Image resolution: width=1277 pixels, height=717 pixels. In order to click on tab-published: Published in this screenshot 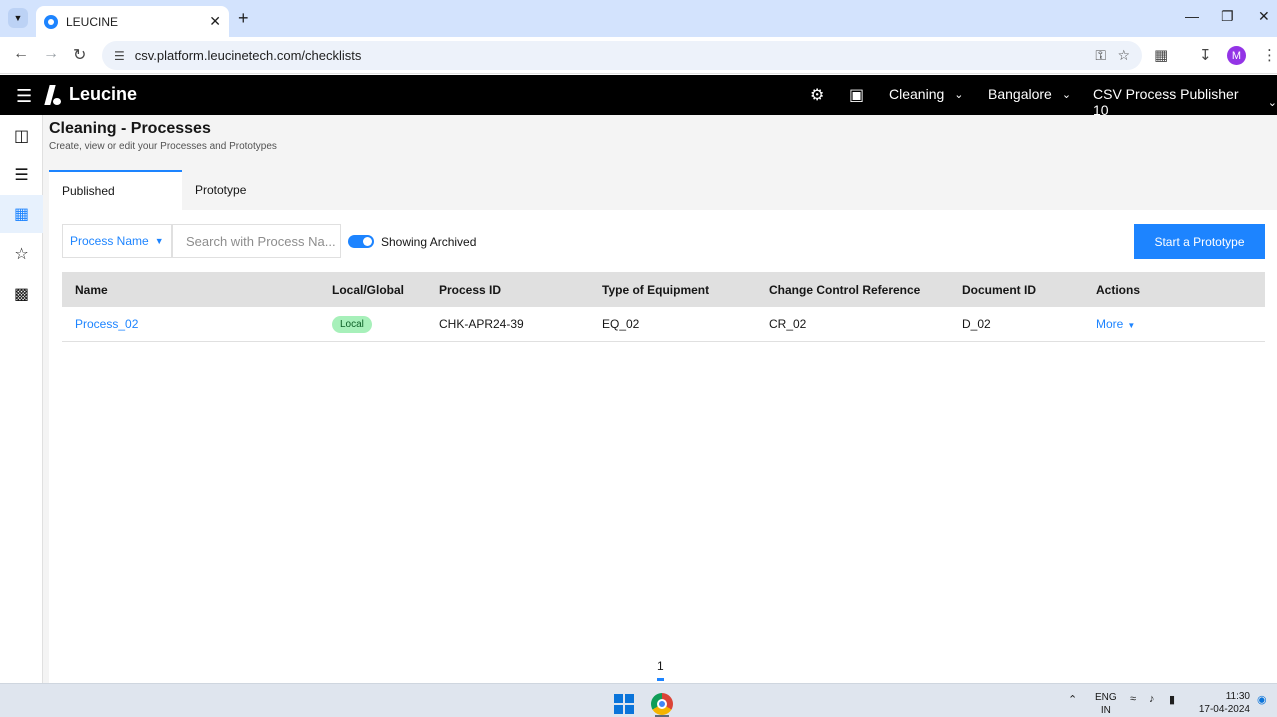, I will do `click(115, 190)`.